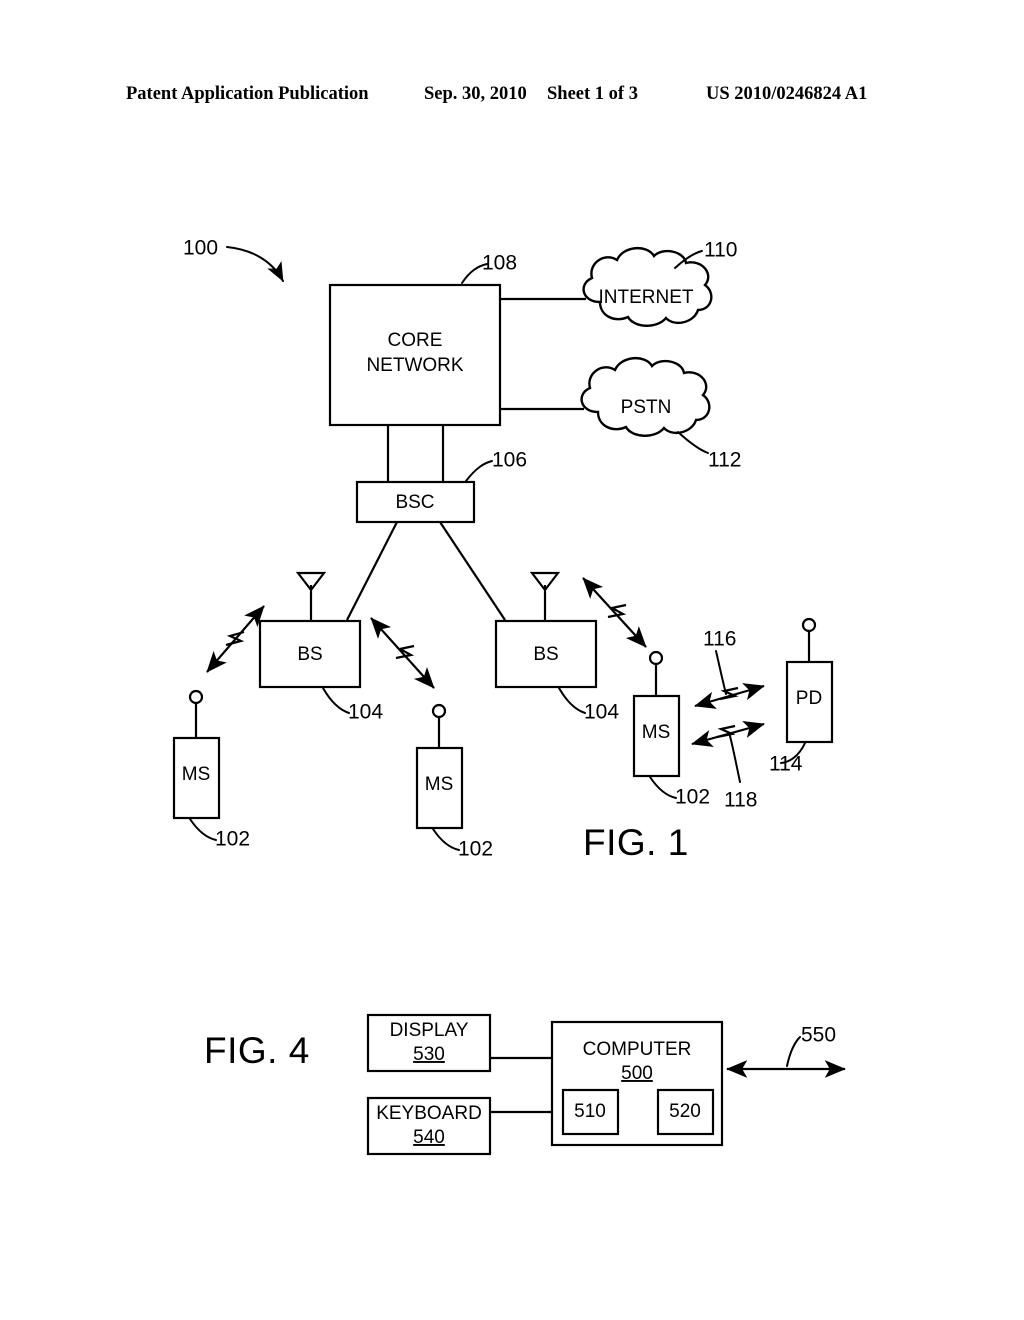 The height and width of the screenshot is (1320, 1024). Describe the element at coordinates (309, 654) in the screenshot. I see `bs-left-label: BS` at that location.